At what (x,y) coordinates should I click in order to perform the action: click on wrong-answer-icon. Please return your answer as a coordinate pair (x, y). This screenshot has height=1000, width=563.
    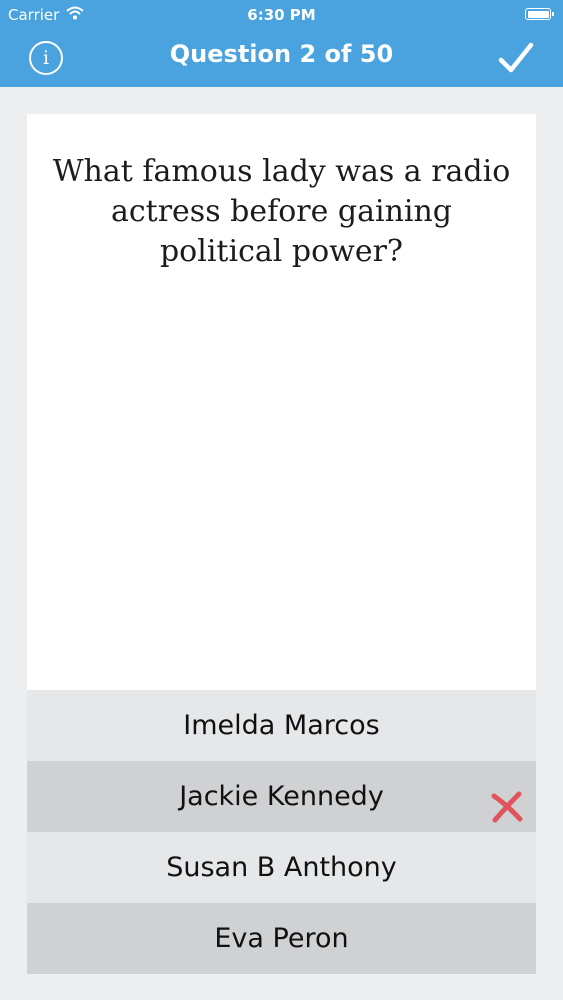
    Looking at the image, I should click on (507, 801).